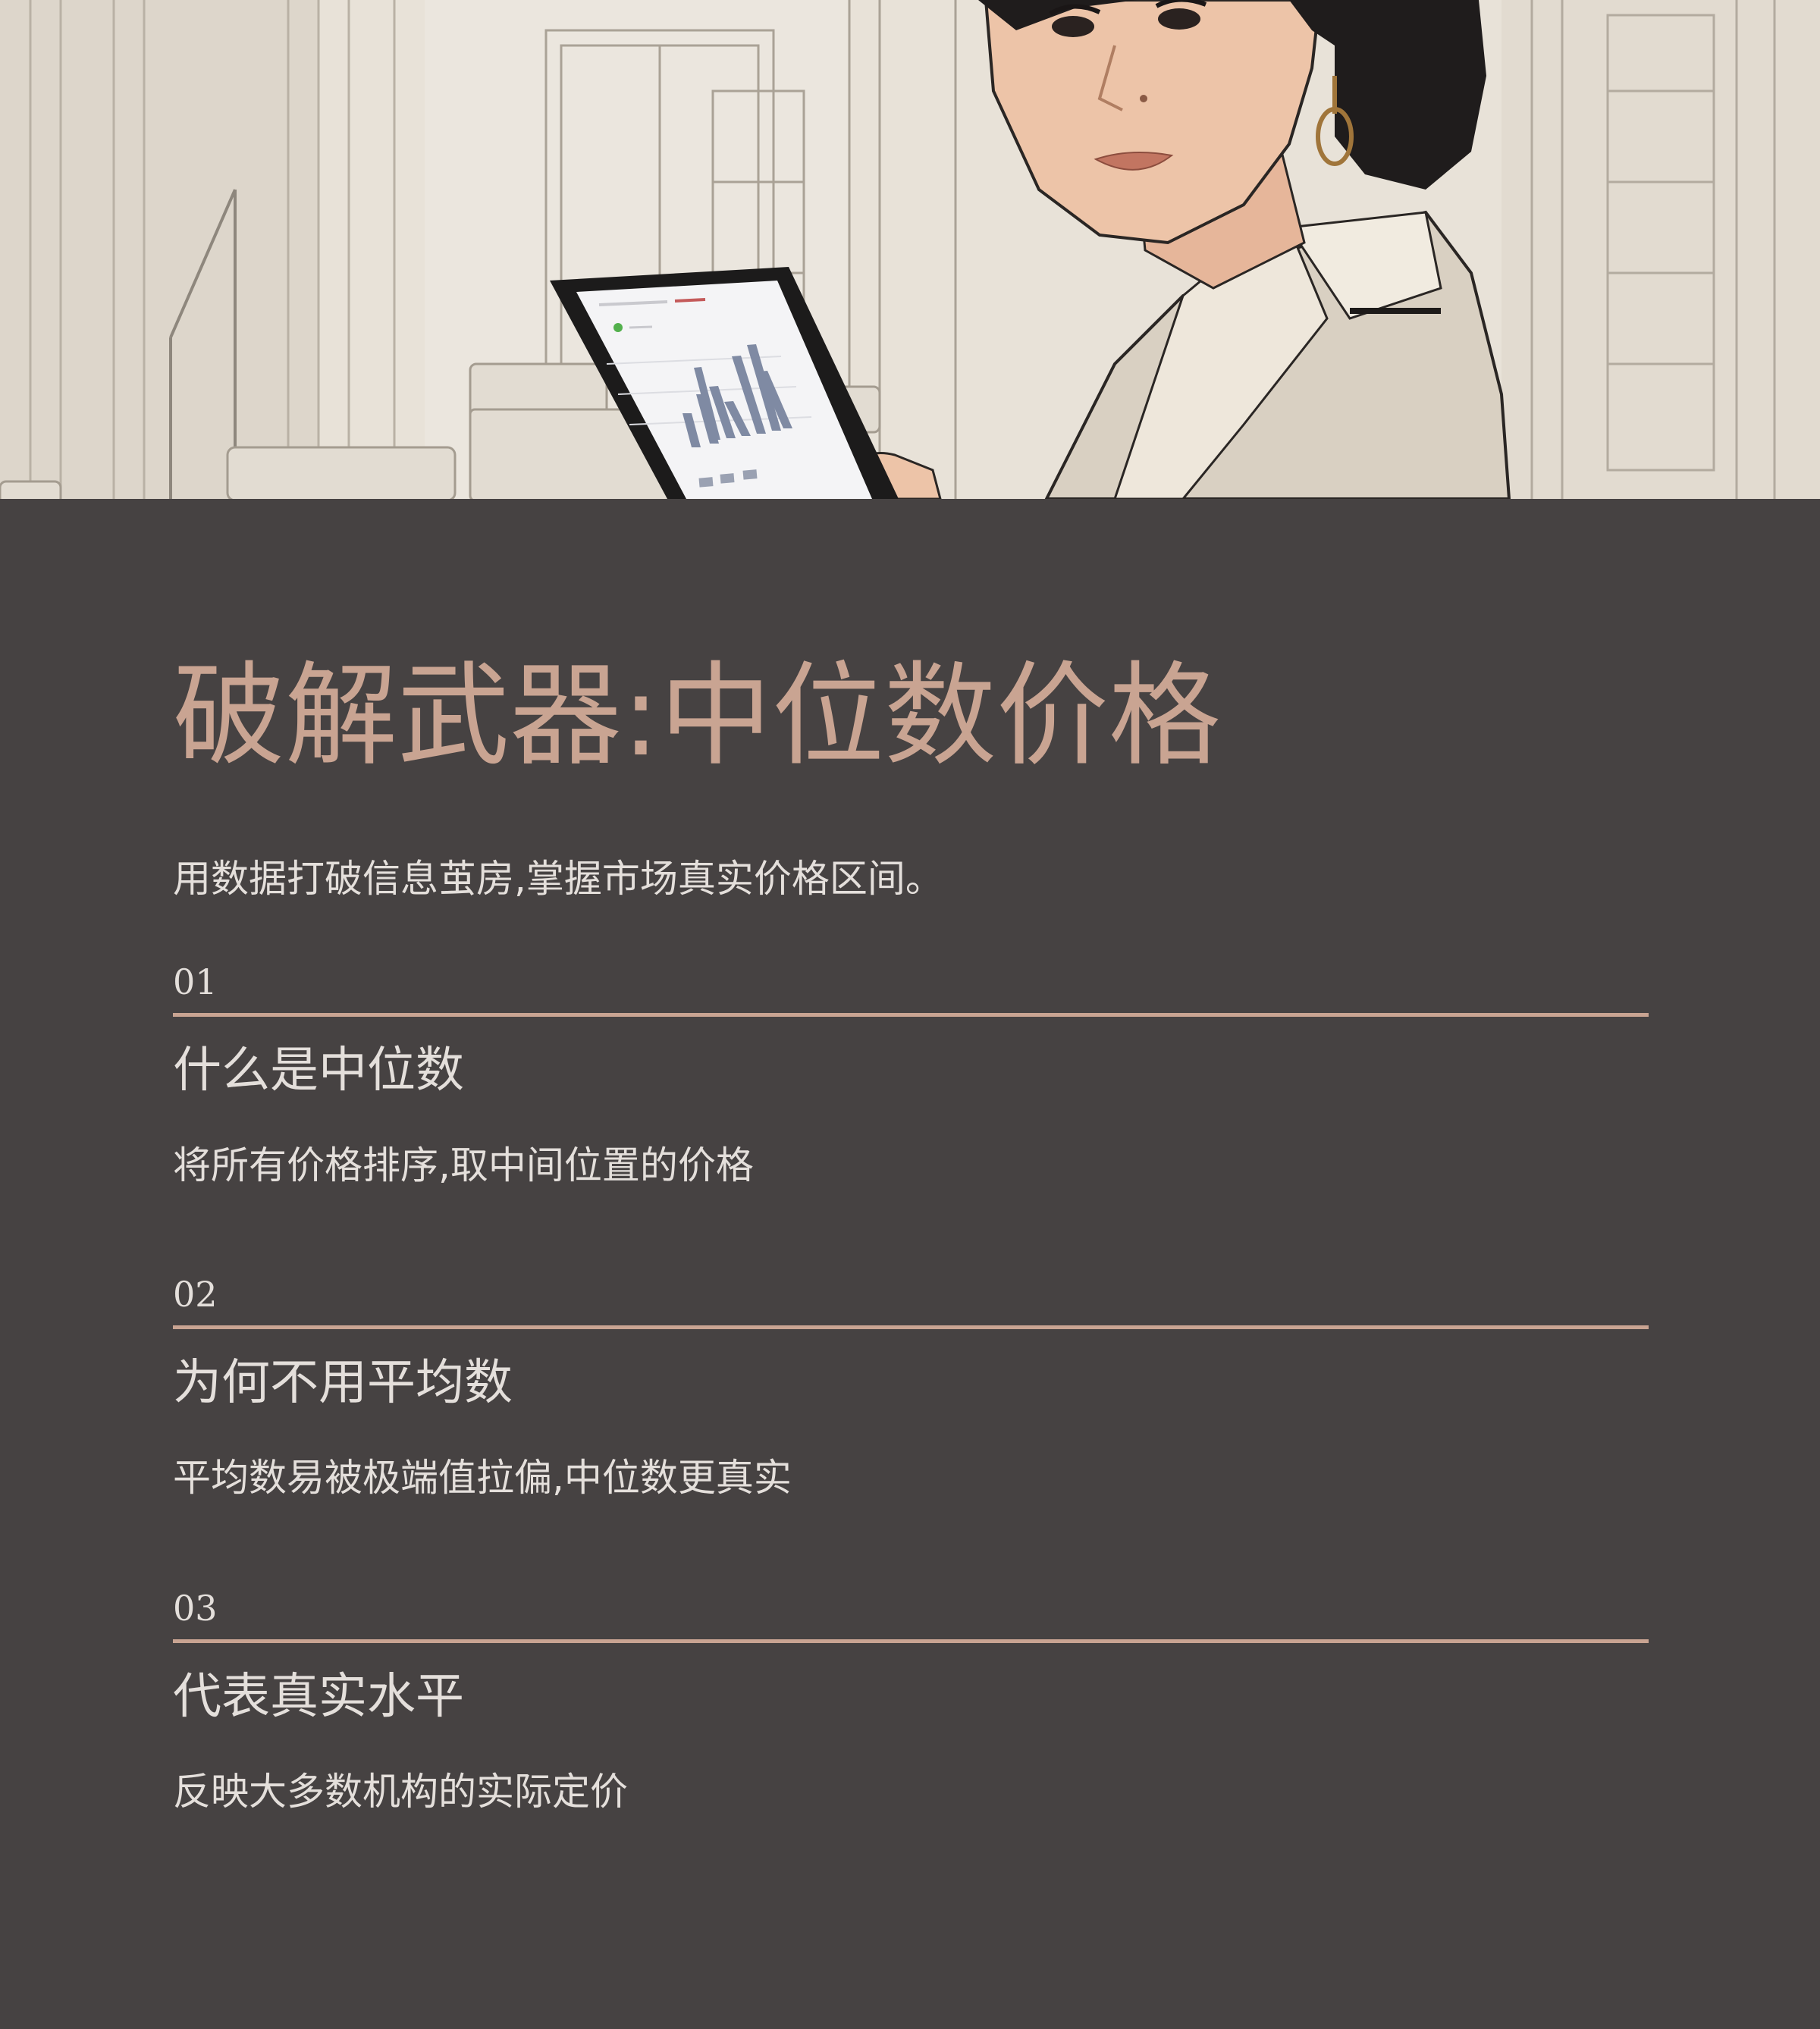 The width and height of the screenshot is (1820, 2029). What do you see at coordinates (400, 1792) in the screenshot?
I see `item-description: 反映大多数机构的实际定价` at bounding box center [400, 1792].